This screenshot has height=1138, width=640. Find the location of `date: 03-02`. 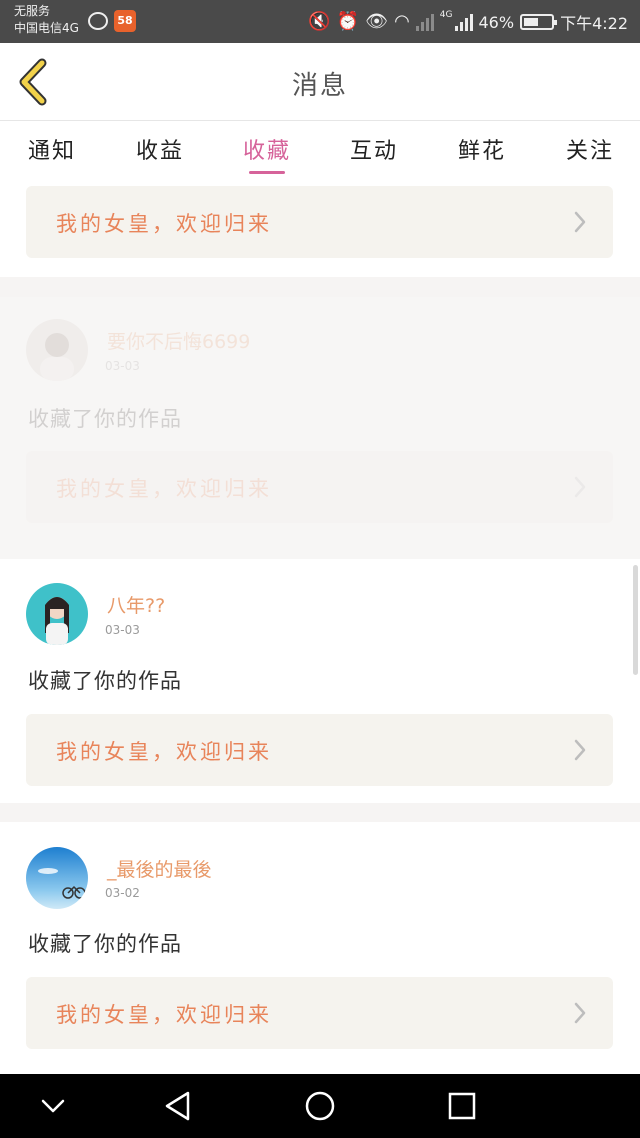

date: 03-02 is located at coordinates (122, 893).